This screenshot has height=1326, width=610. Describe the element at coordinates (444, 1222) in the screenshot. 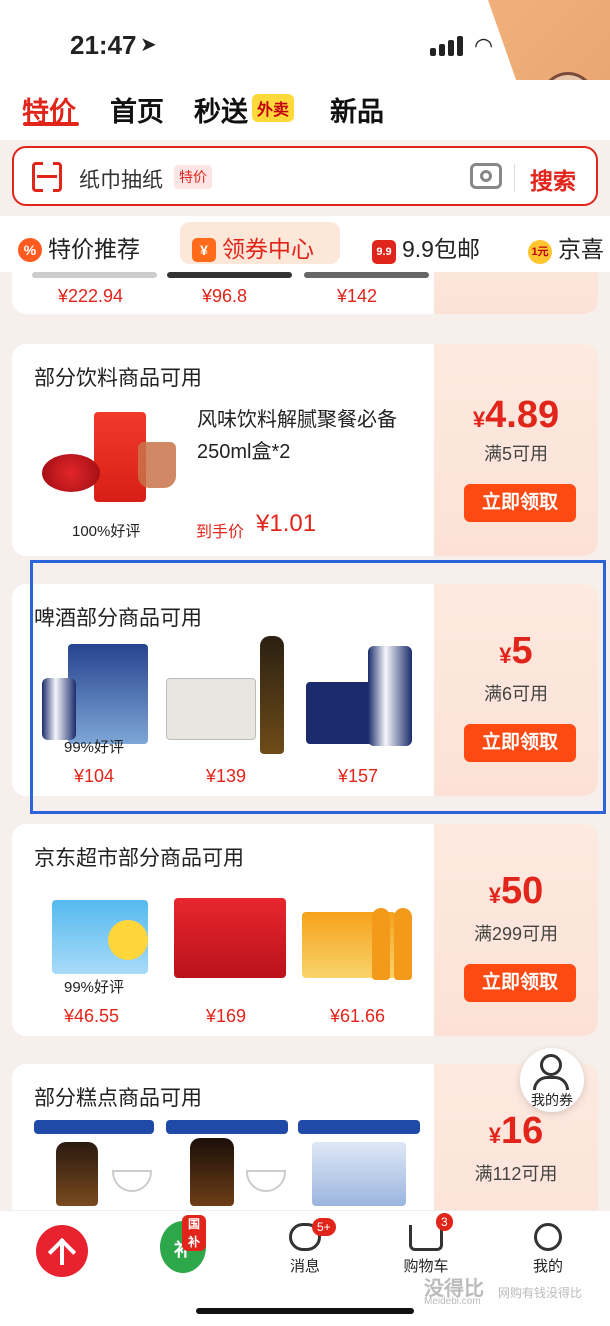

I see `cart-badge: 3` at that location.